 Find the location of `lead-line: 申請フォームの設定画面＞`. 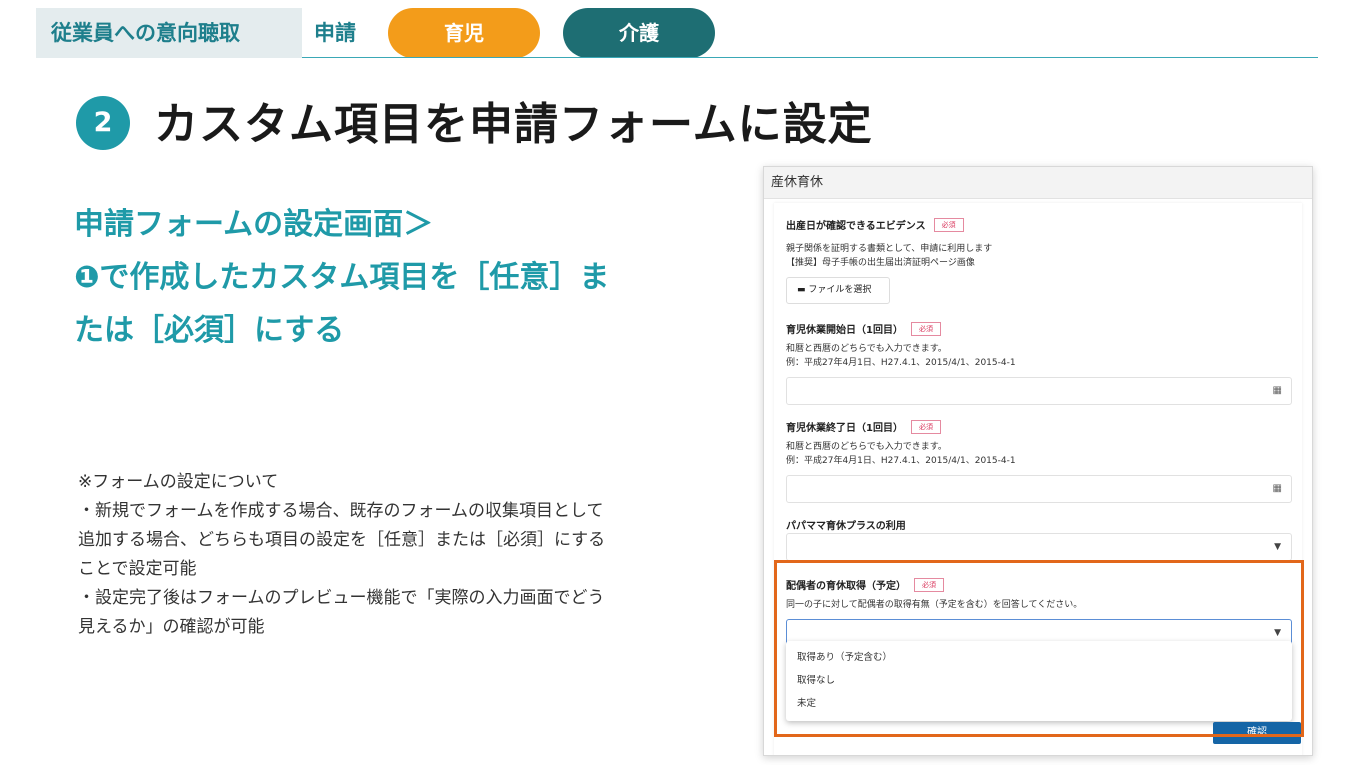

lead-line: 申請フォームの設定画面＞ is located at coordinates (254, 224).